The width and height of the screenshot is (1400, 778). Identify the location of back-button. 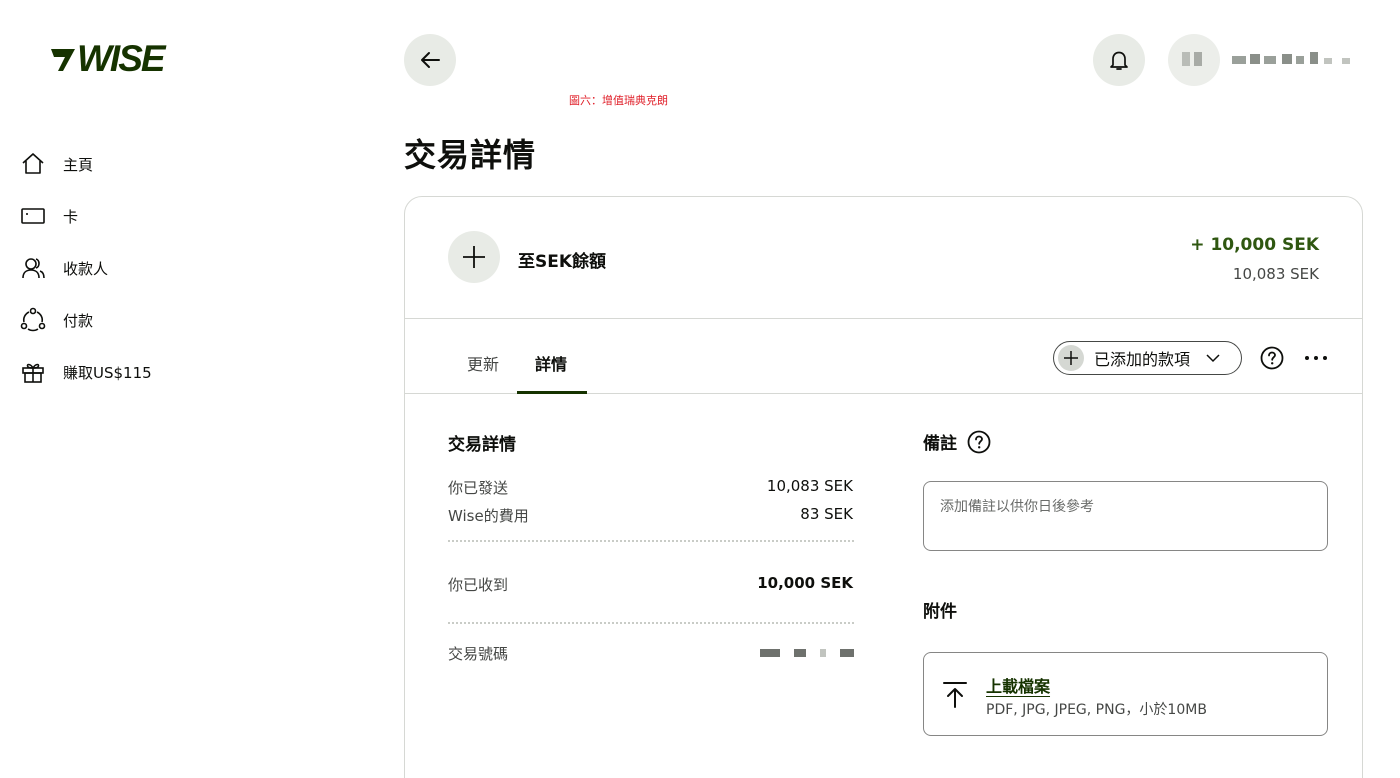
(430, 60).